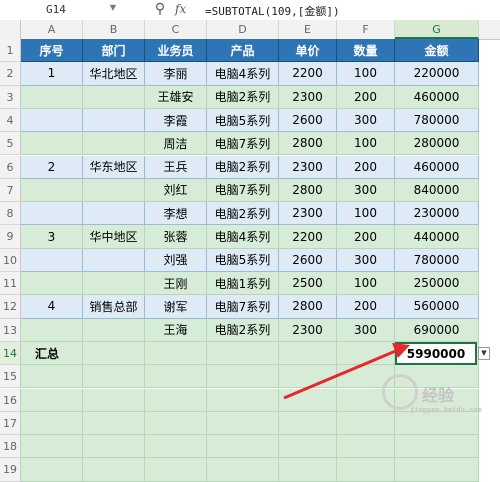  Describe the element at coordinates (176, 120) in the screenshot. I see `cell-person: 李霞` at that location.